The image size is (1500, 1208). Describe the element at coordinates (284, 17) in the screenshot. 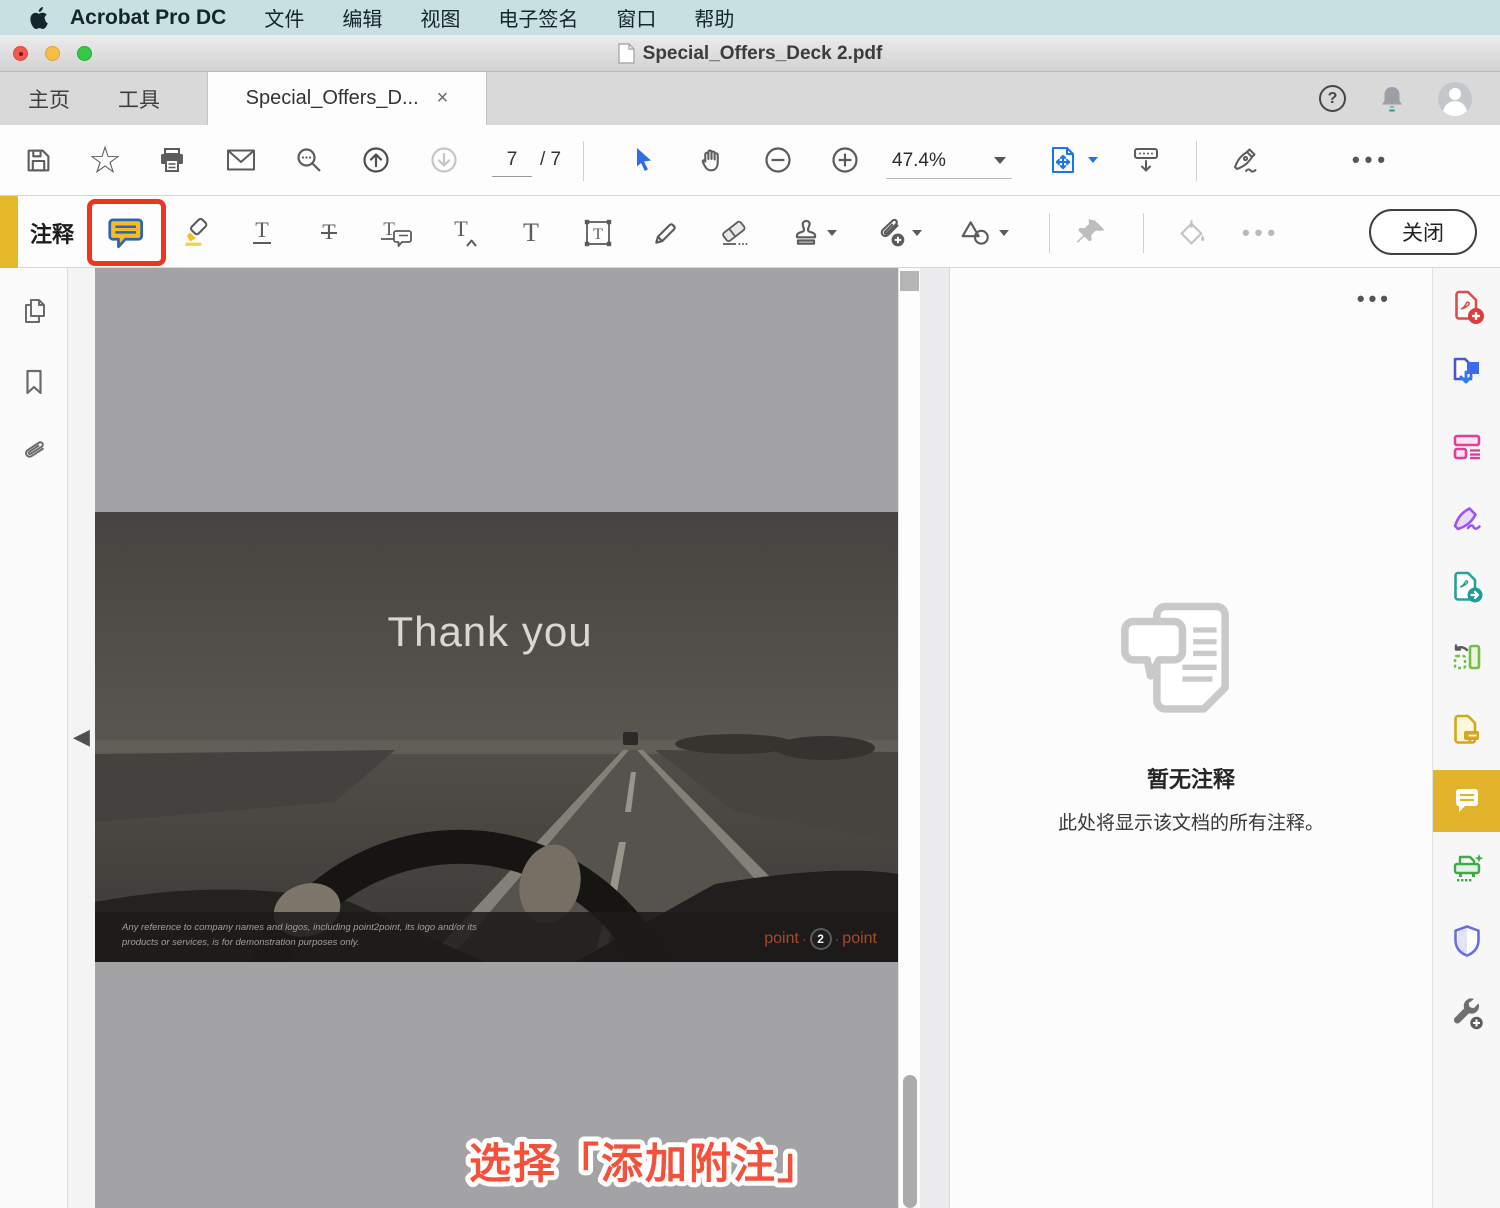

I see `menu-item-file: 文件` at that location.